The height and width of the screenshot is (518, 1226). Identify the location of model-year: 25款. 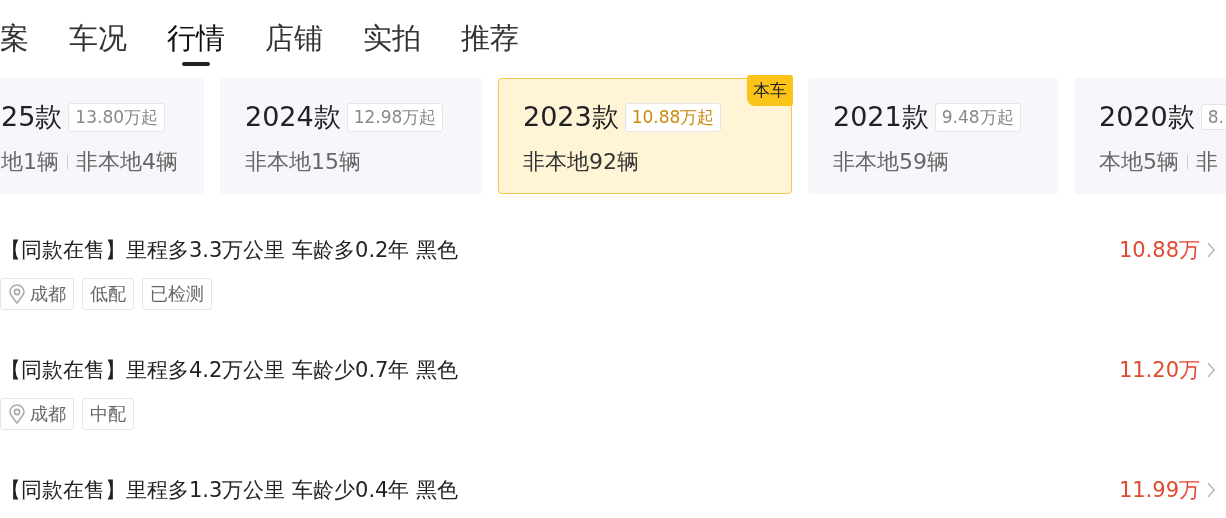
(32, 117).